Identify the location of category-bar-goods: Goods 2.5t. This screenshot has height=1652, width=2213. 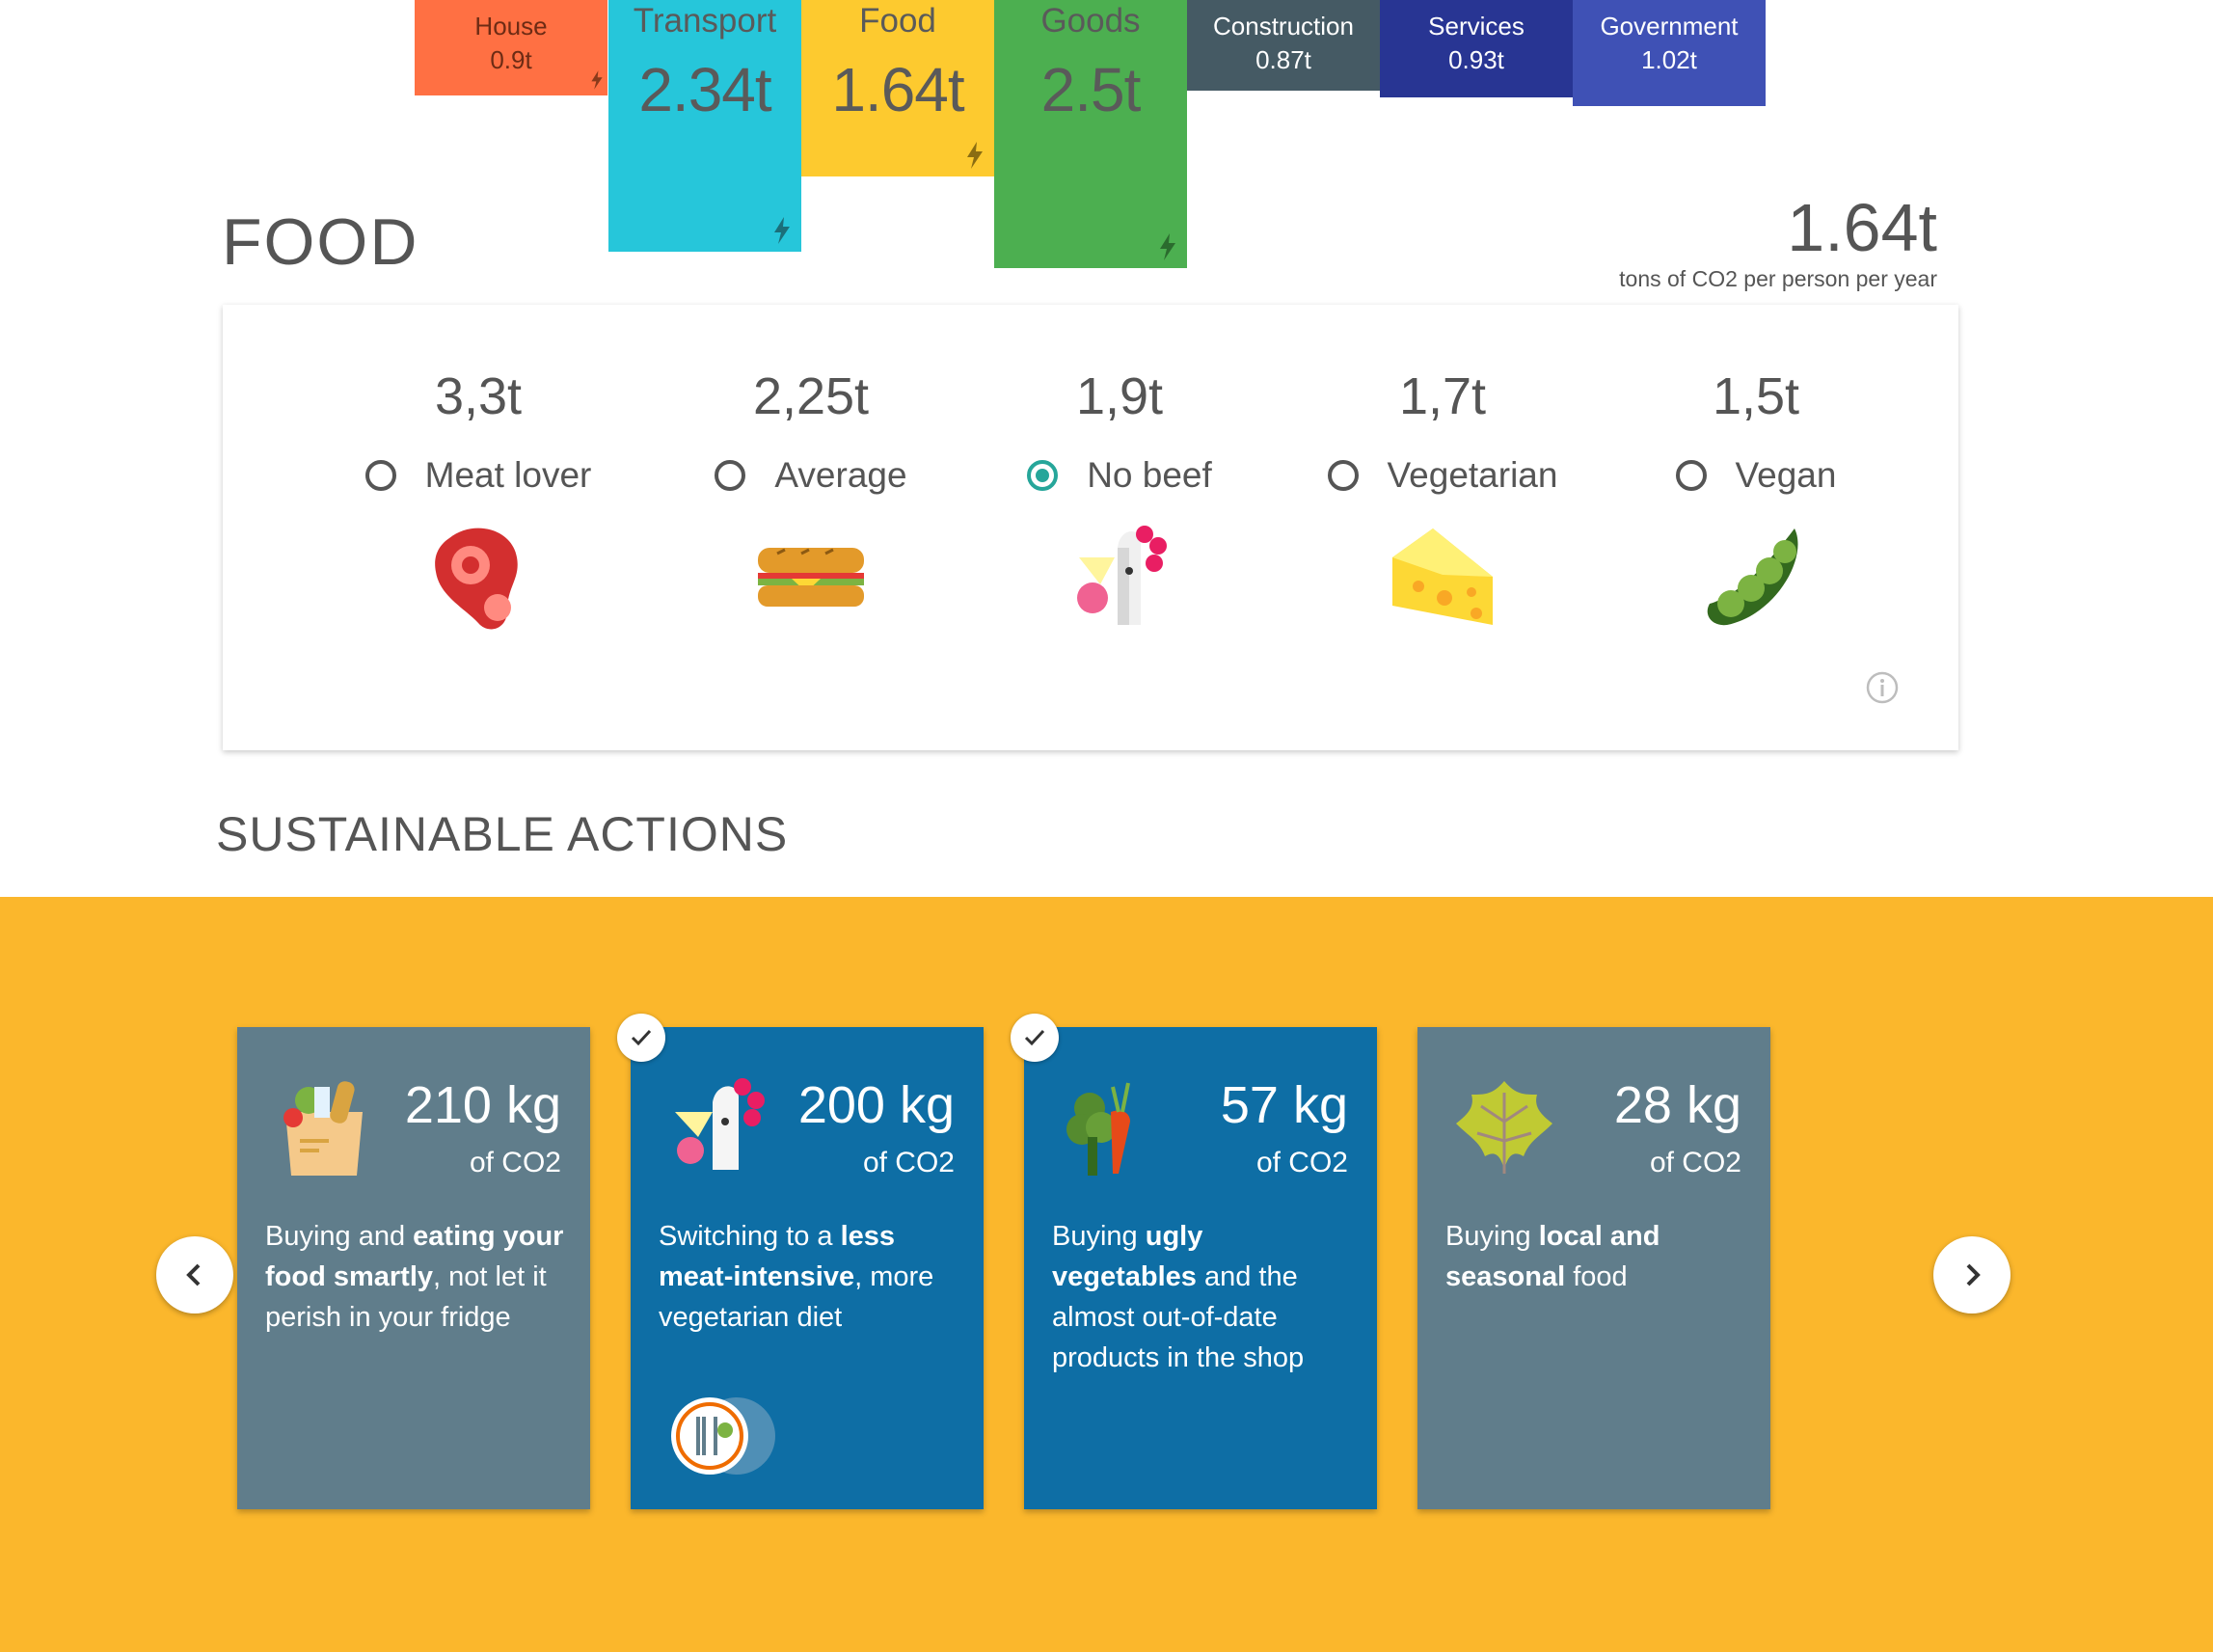
(1091, 134).